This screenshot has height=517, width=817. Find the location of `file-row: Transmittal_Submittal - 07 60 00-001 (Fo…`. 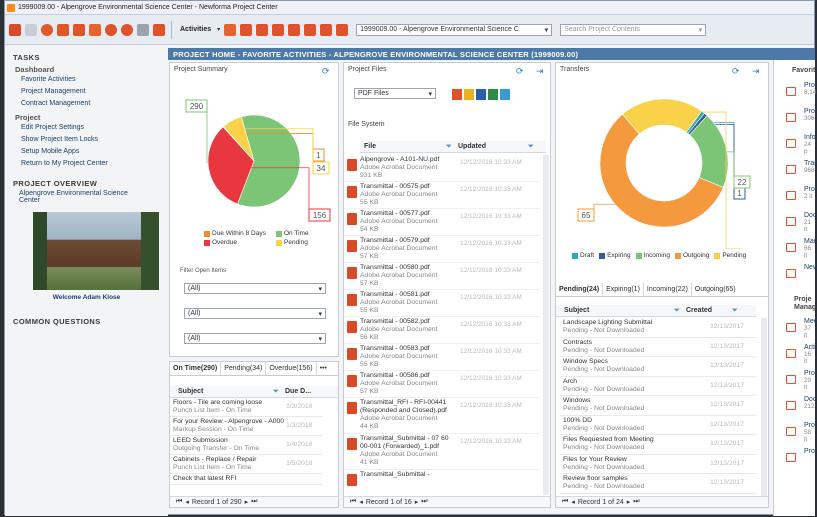

file-row: Transmittal_Submittal - 07 60 00-001 (Fo… is located at coordinates (442, 452).